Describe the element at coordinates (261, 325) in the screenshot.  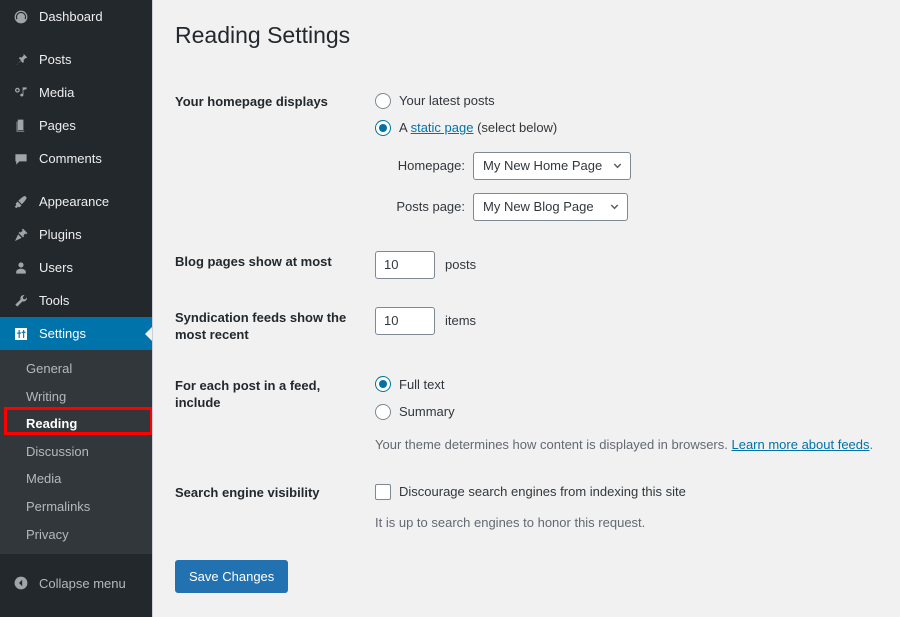
I see `syndication-feeds-label: Syndication feeds show the most recent` at that location.